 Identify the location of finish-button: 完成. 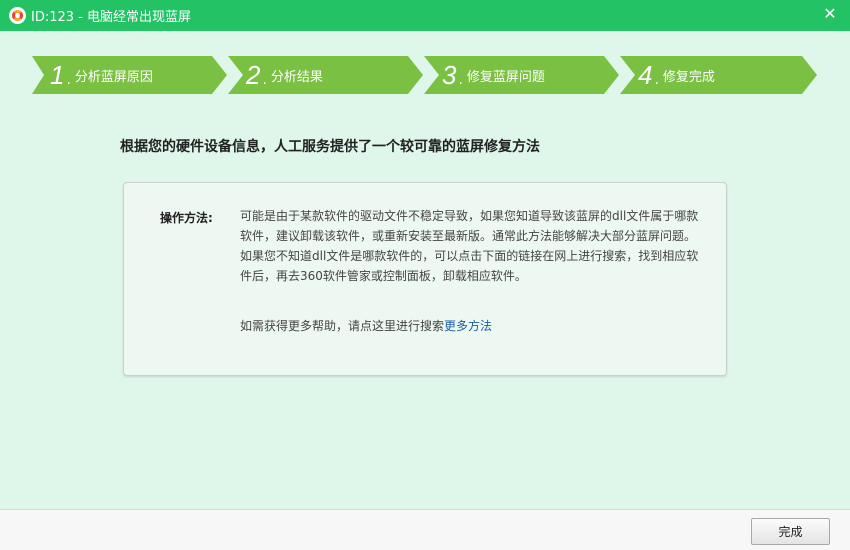
(790, 531).